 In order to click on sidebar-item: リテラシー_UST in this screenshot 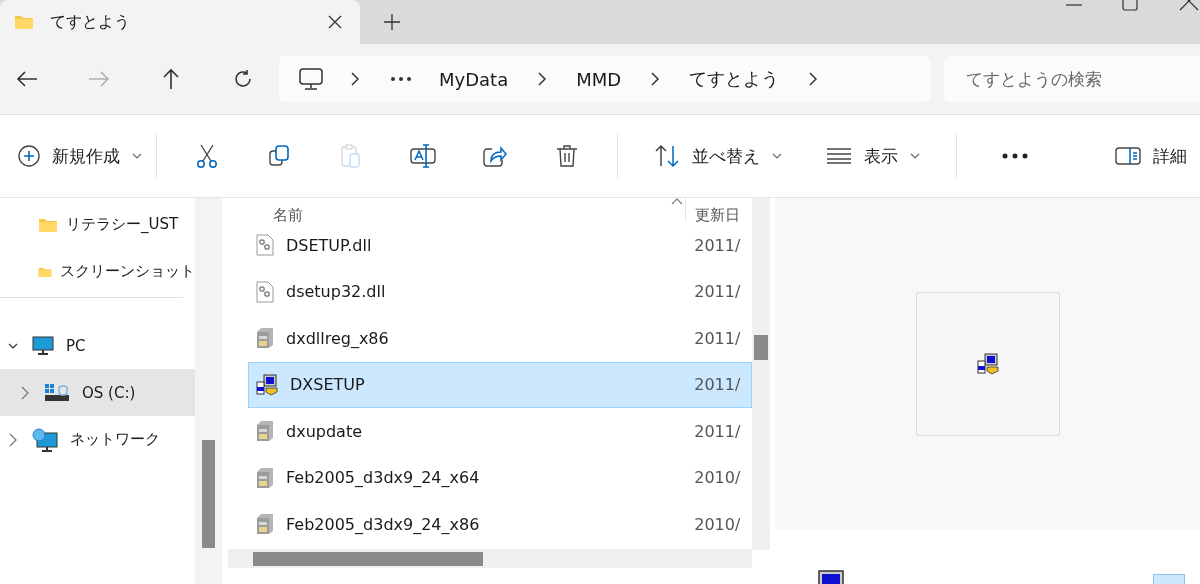, I will do `click(97, 224)`.